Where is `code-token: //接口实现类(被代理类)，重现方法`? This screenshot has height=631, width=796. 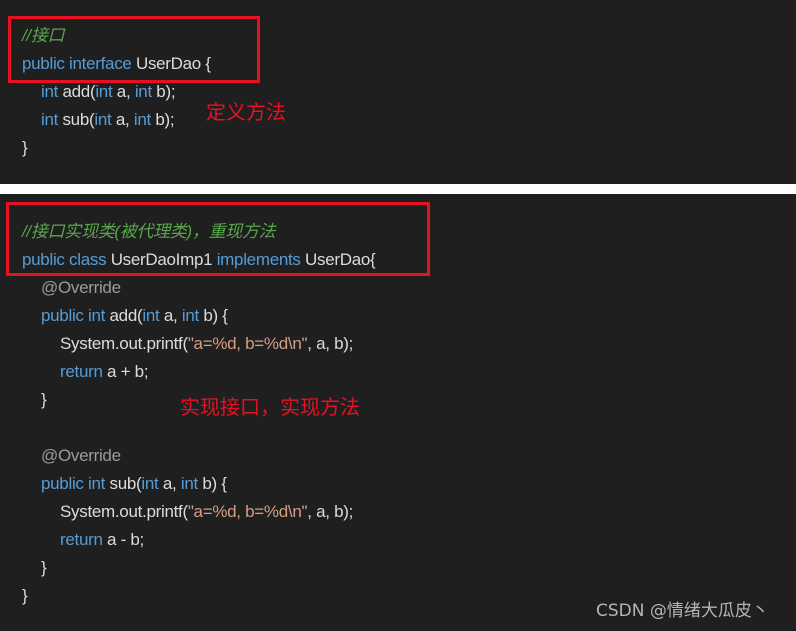
code-token: //接口实现类(被代理类)，重现方法 is located at coordinates (149, 231).